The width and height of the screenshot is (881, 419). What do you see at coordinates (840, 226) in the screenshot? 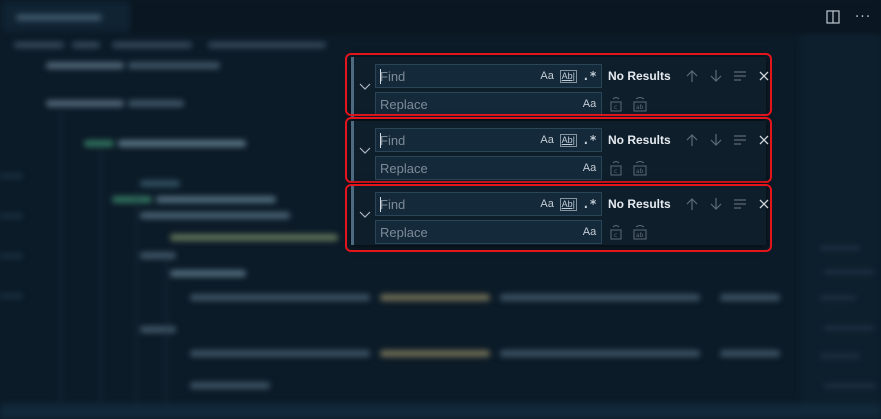
I see `minimap` at bounding box center [840, 226].